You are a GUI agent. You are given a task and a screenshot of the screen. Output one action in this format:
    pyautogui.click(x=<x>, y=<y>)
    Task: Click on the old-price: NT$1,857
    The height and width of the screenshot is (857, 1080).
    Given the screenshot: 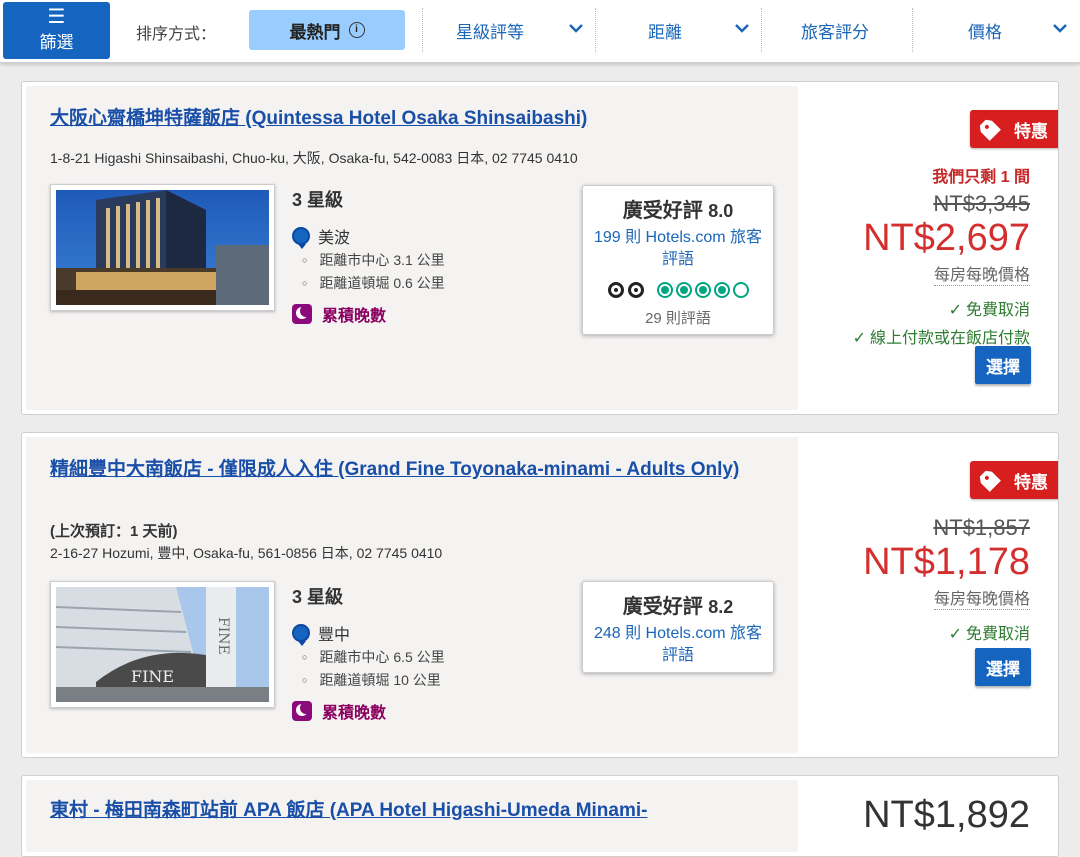 What is the action you would take?
    pyautogui.click(x=981, y=527)
    